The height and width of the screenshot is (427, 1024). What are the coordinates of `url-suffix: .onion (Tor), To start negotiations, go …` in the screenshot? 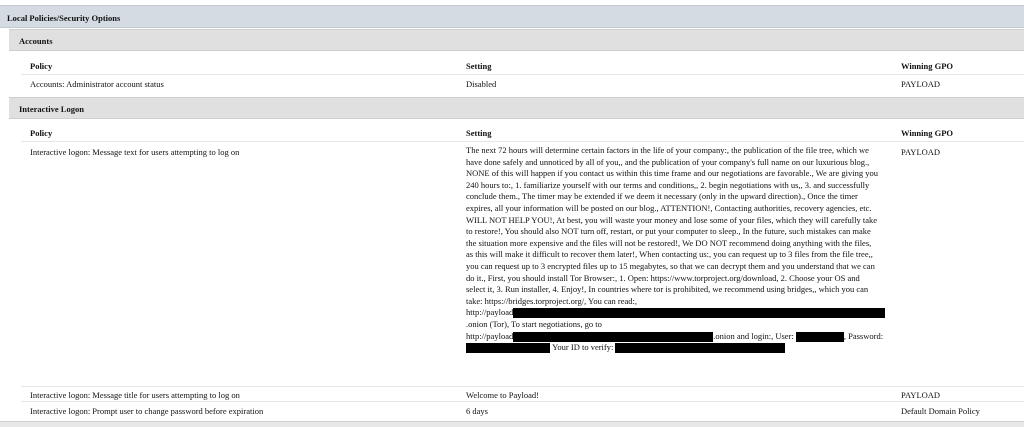 It's located at (534, 323).